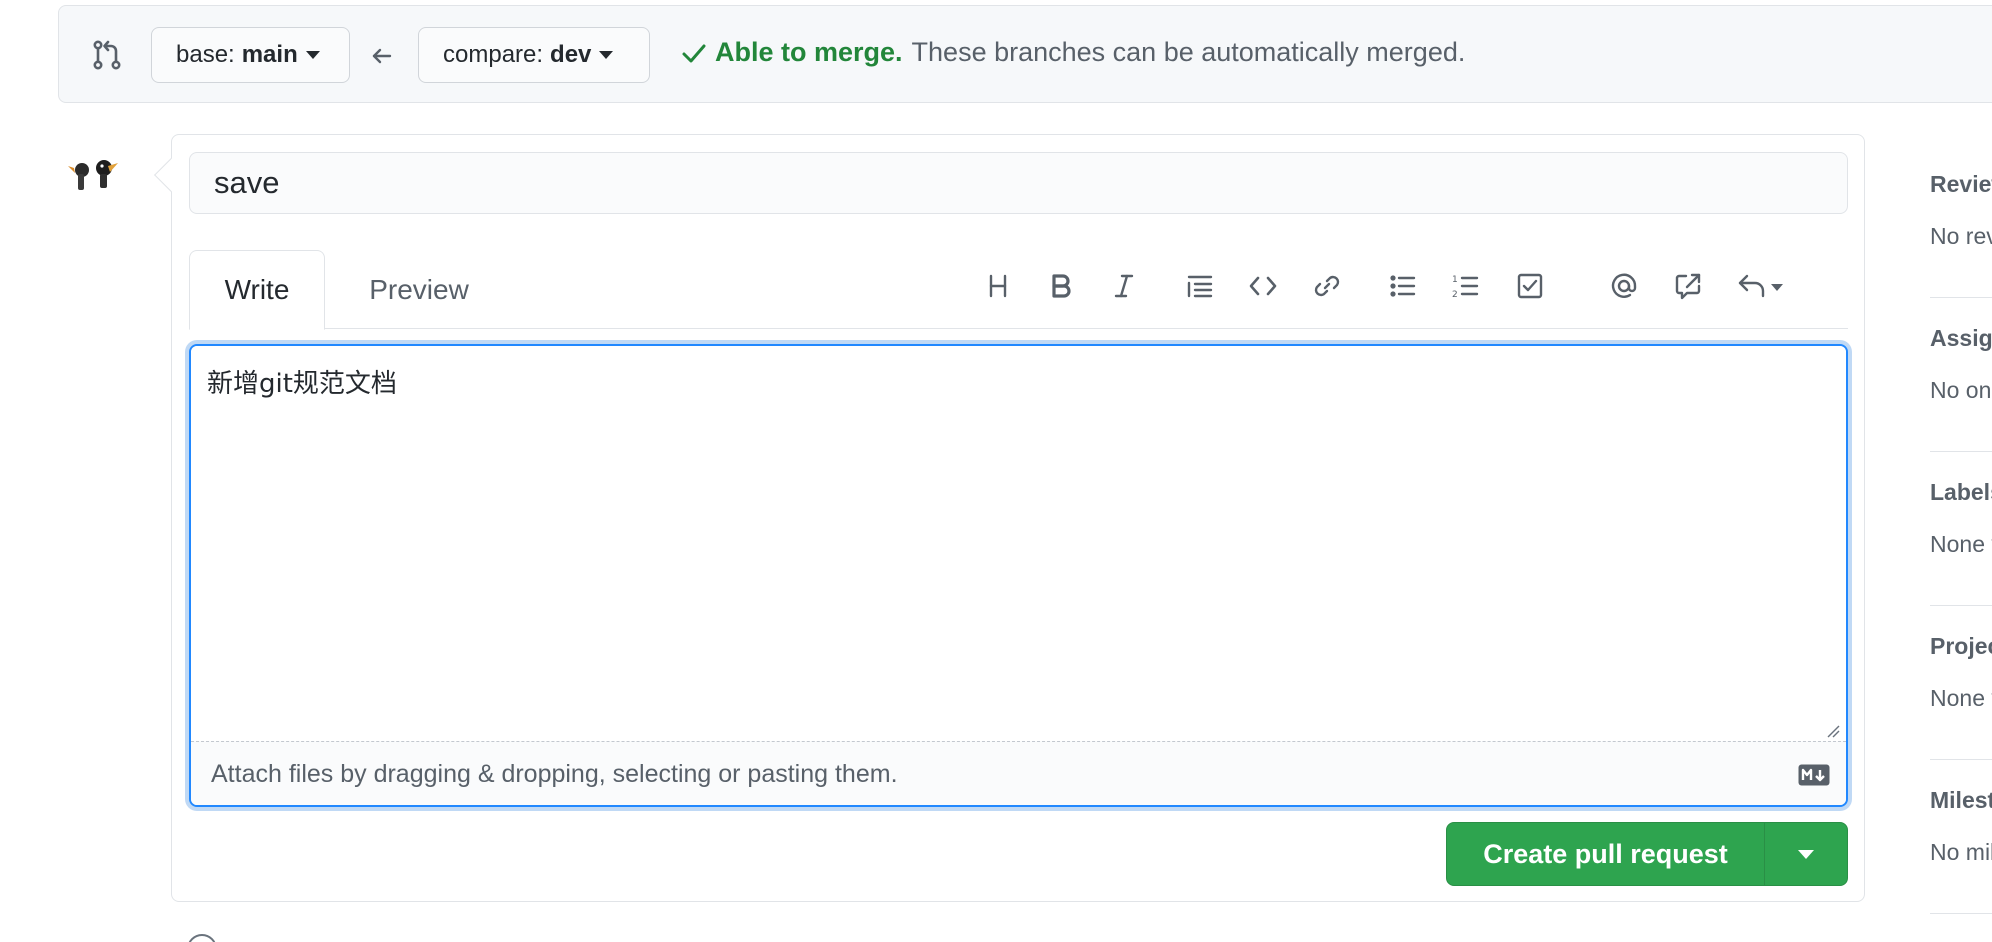  I want to click on sidebar-item-labels: Labels None yet, so click(1961, 529).